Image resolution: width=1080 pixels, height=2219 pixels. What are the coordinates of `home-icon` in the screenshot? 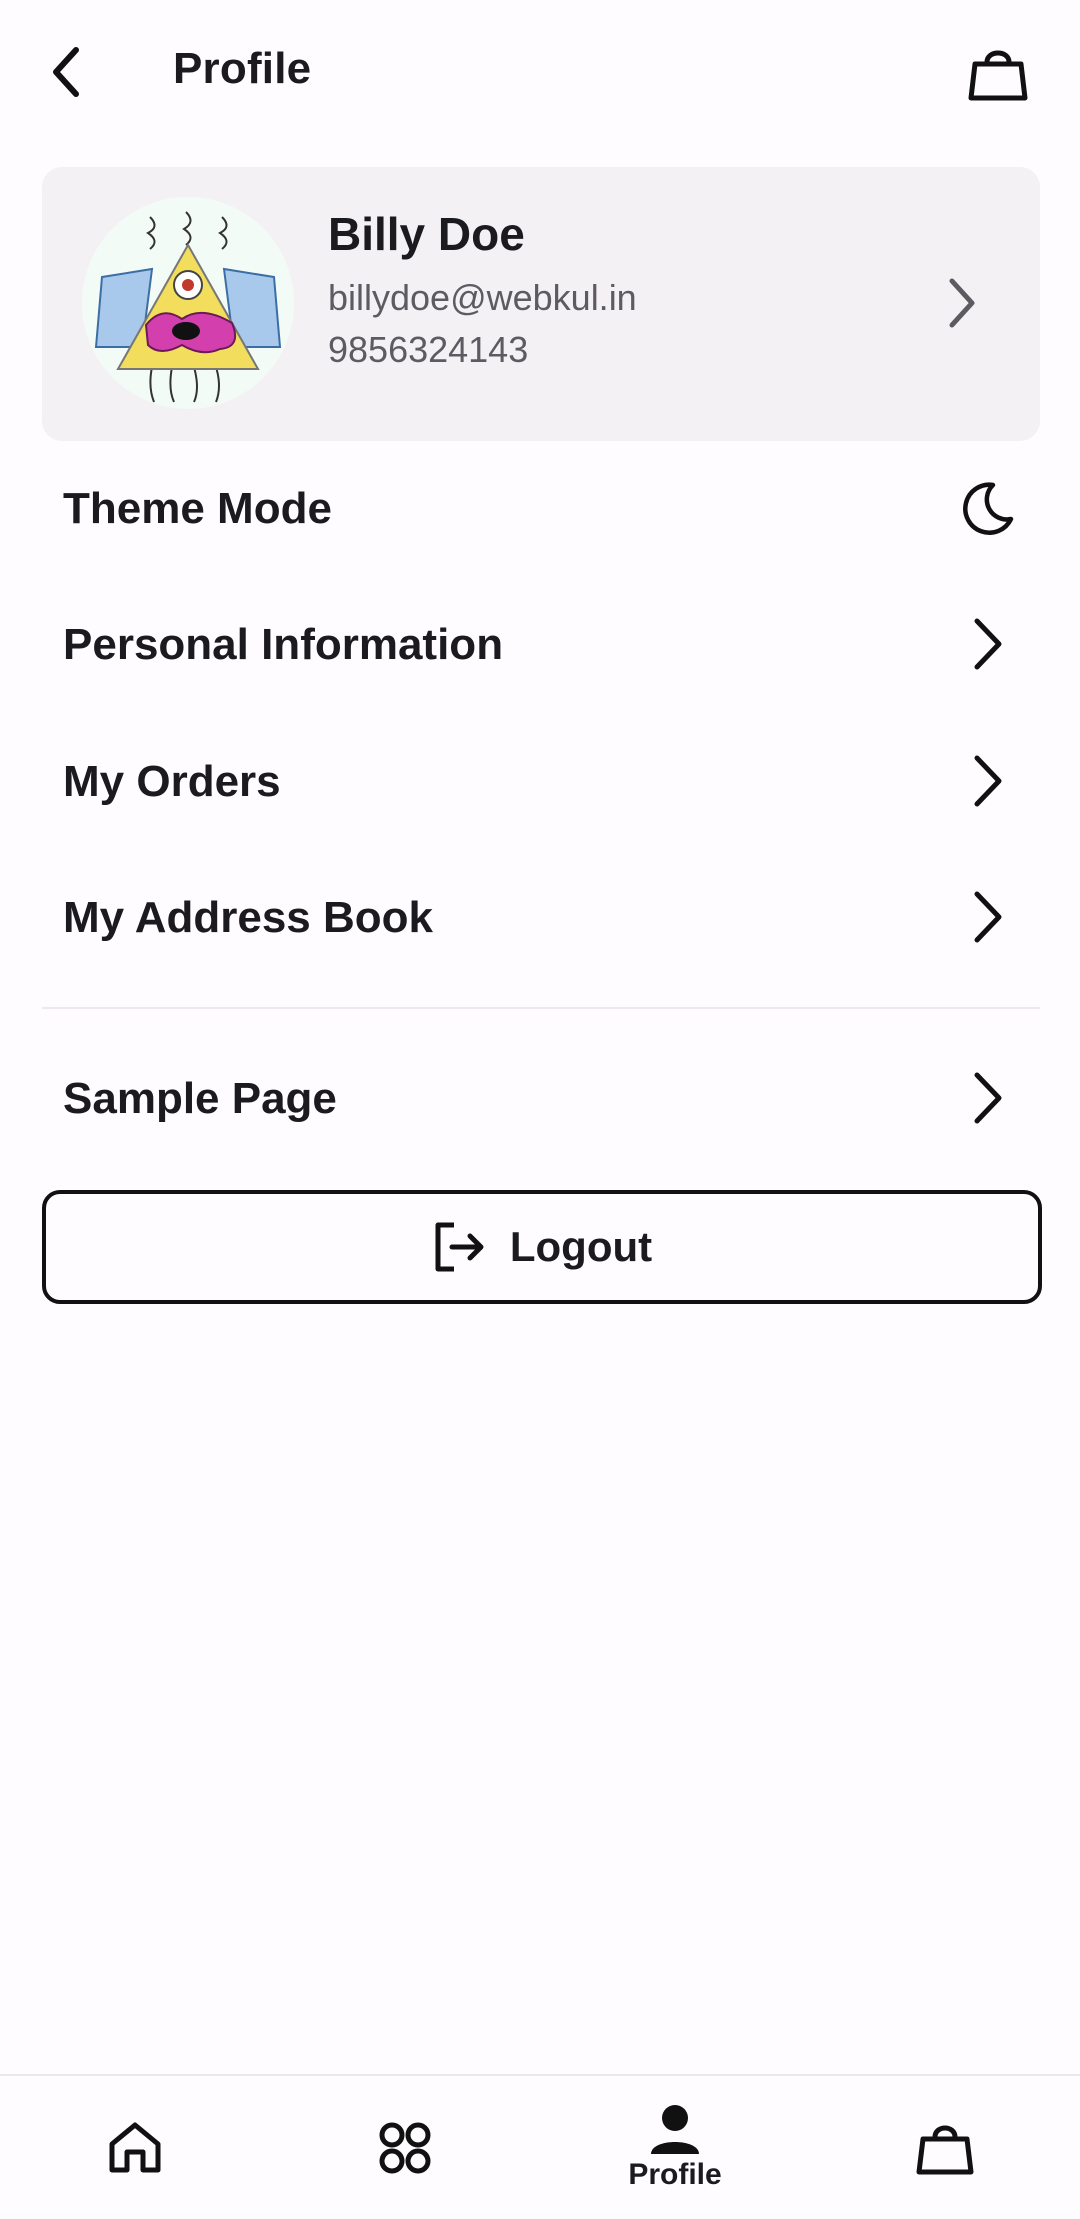 It's located at (135, 2147).